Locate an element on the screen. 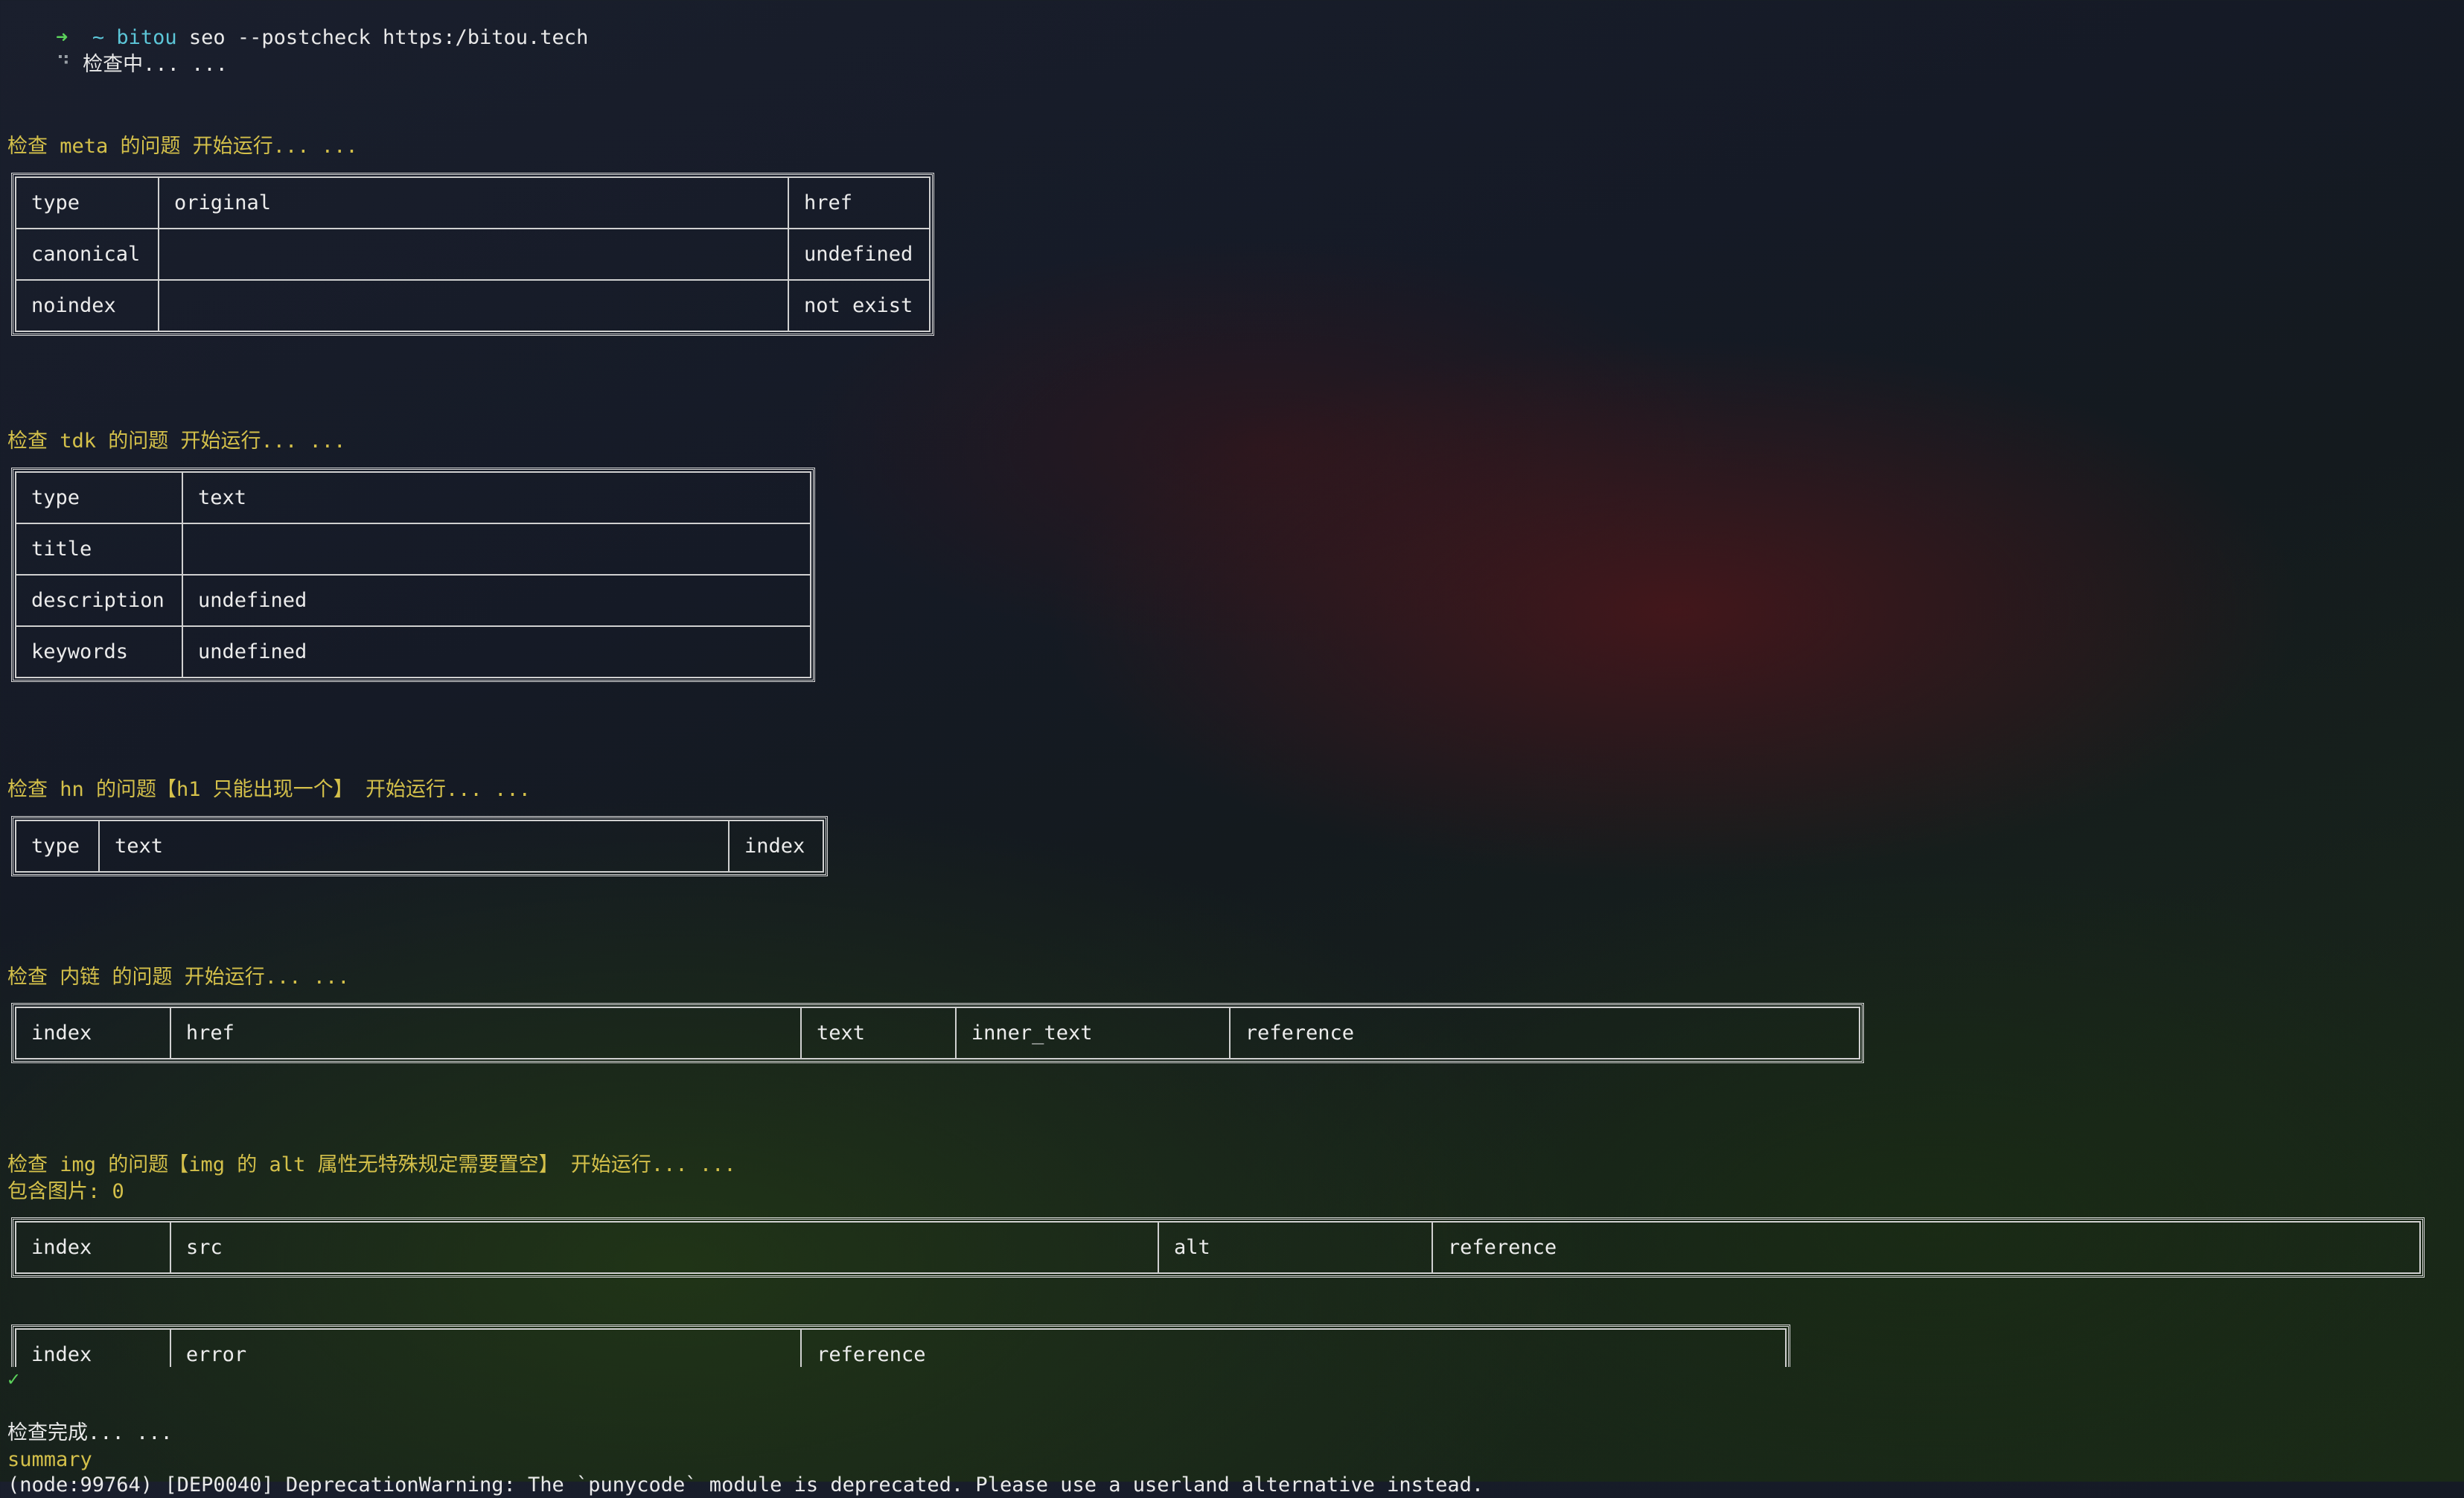 Image resolution: width=2464 pixels, height=1498 pixels. table-cell: keywords is located at coordinates (99, 651).